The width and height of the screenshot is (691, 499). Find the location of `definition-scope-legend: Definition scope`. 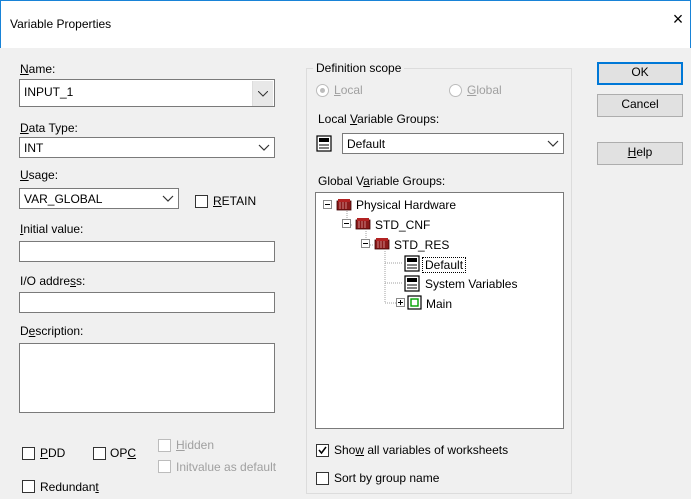

definition-scope-legend: Definition scope is located at coordinates (359, 68).